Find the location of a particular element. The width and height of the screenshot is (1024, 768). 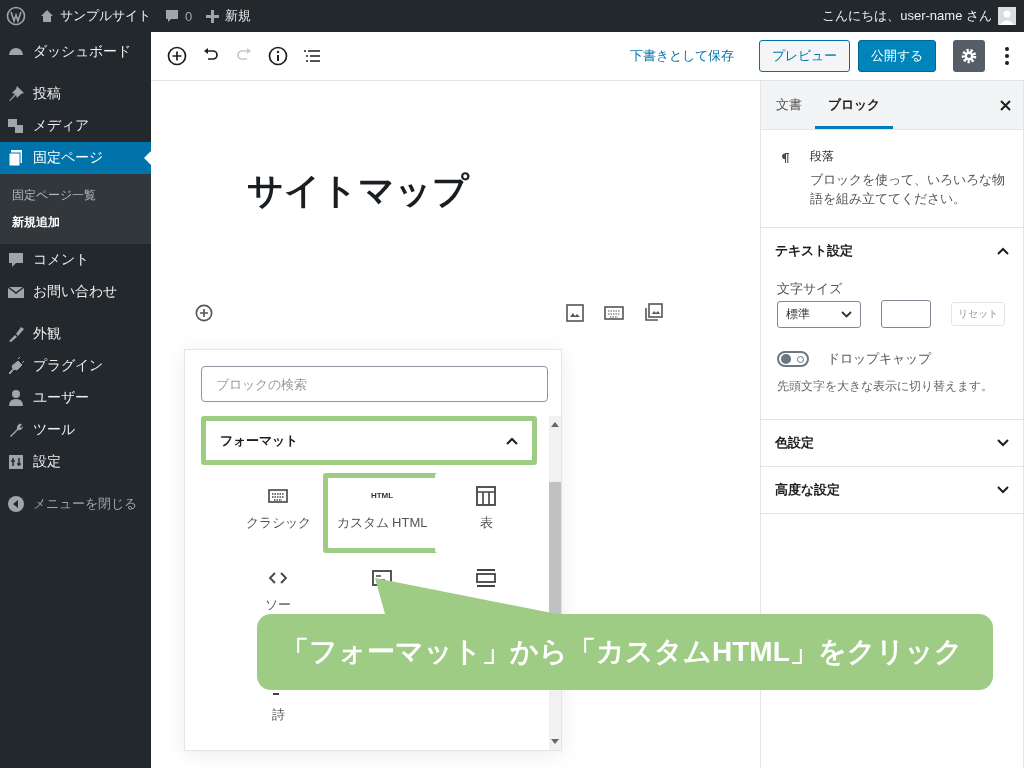

plus-icon is located at coordinates (213, 16).